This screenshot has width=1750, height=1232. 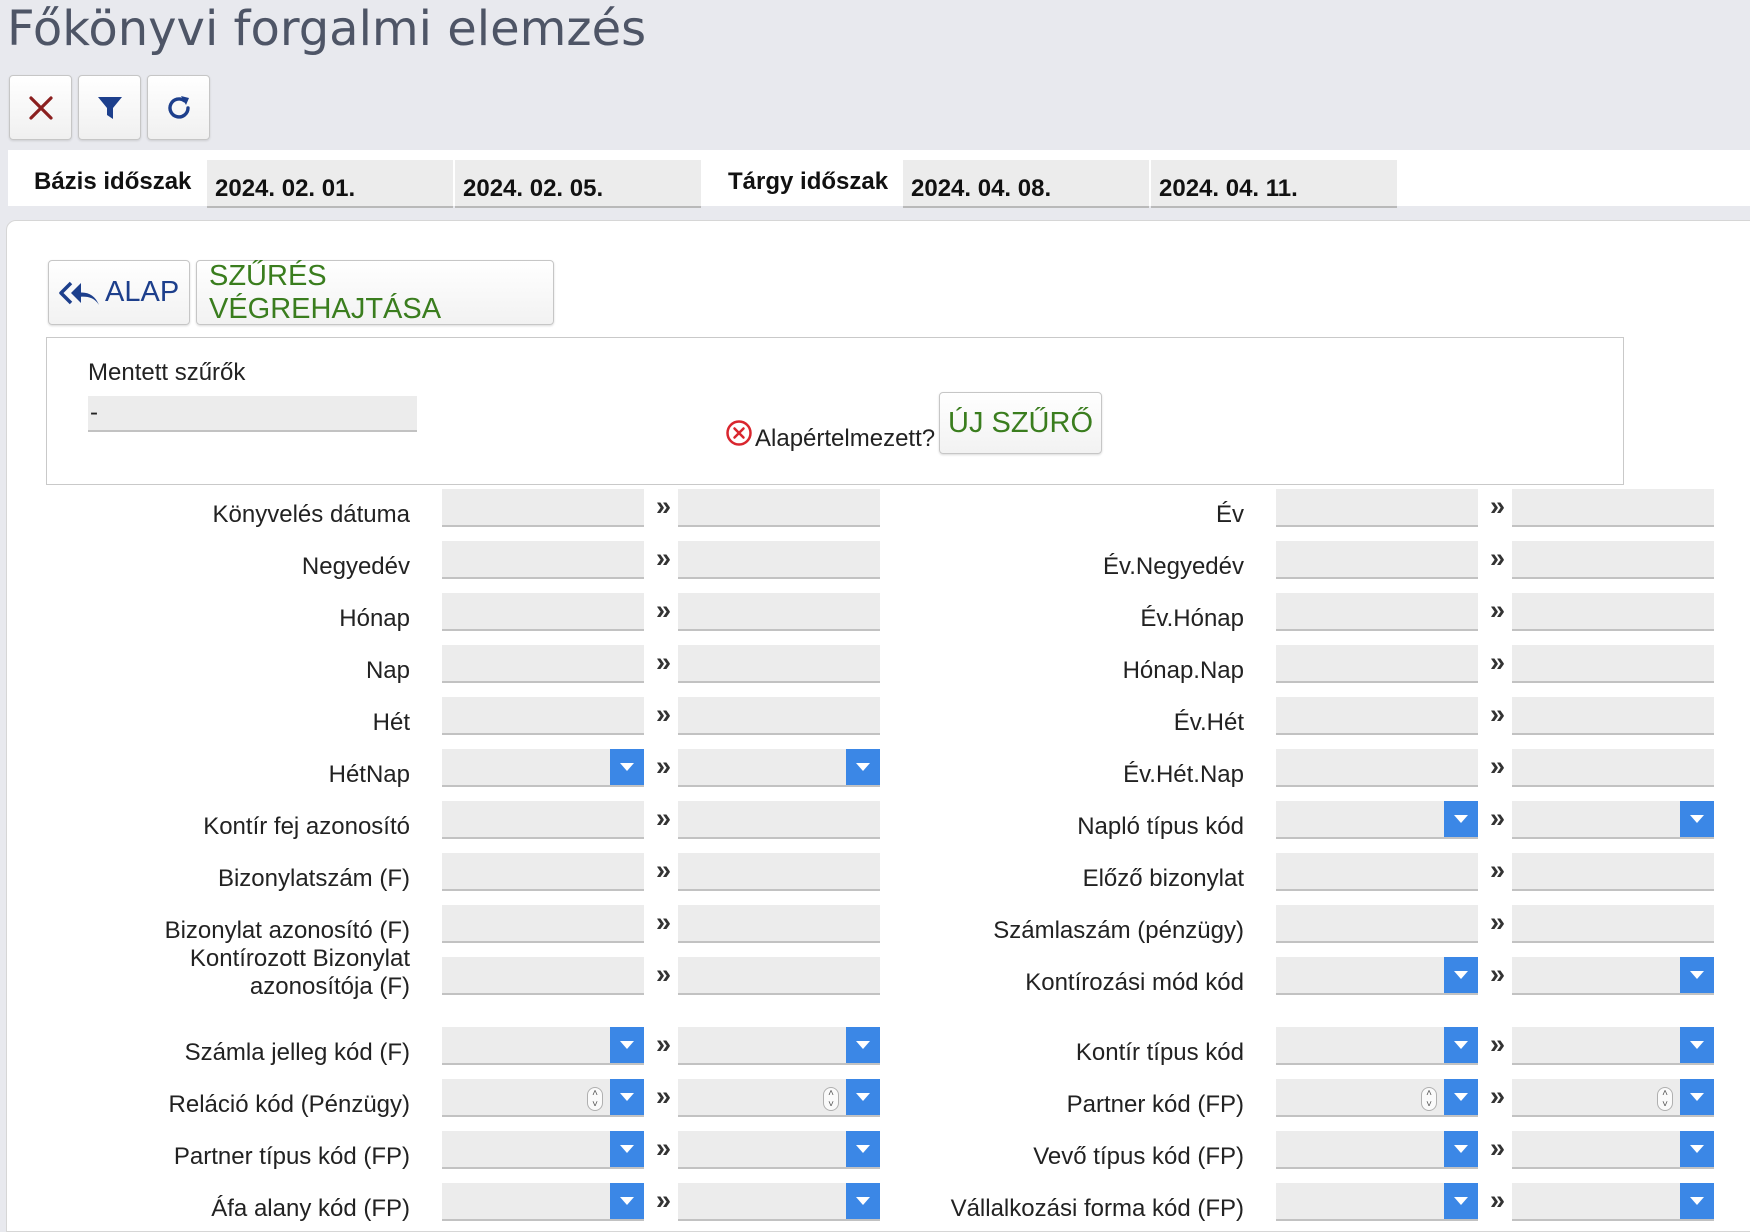 I want to click on left-filter-label-6: Kontír fej azonosító, so click(x=306, y=826).